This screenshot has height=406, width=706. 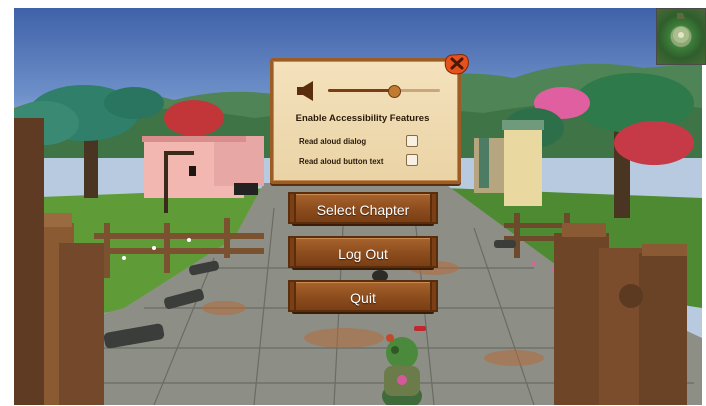 What do you see at coordinates (360, 90) in the screenshot?
I see `volume-slider-fill` at bounding box center [360, 90].